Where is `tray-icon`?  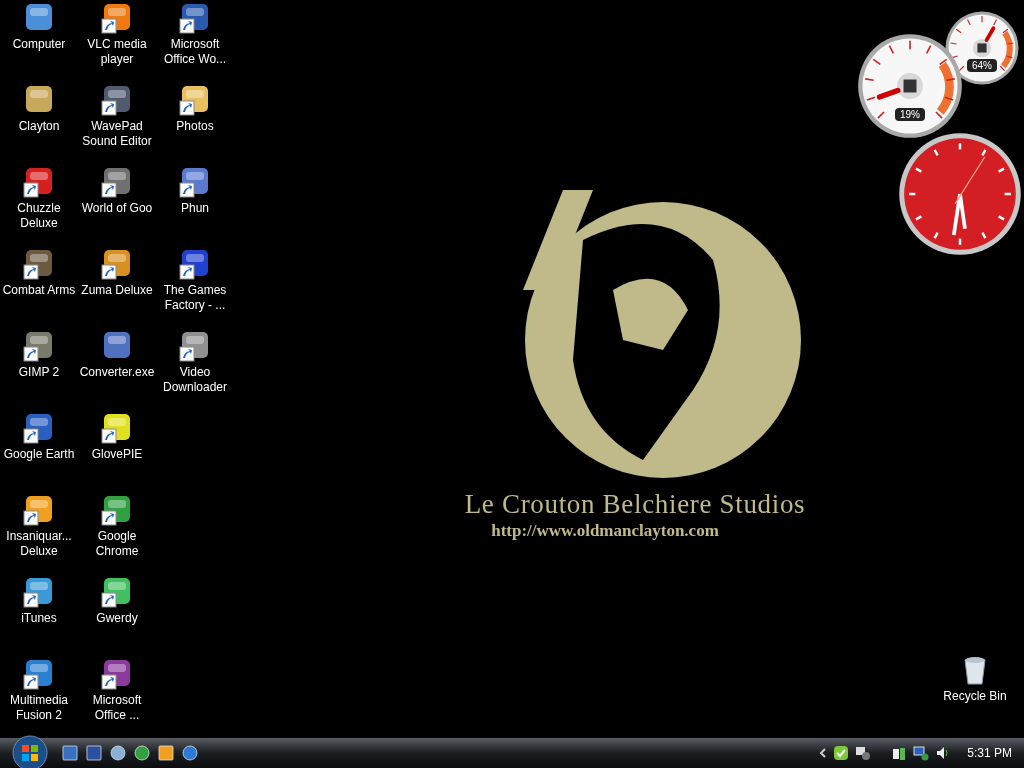
tray-icon is located at coordinates (863, 753).